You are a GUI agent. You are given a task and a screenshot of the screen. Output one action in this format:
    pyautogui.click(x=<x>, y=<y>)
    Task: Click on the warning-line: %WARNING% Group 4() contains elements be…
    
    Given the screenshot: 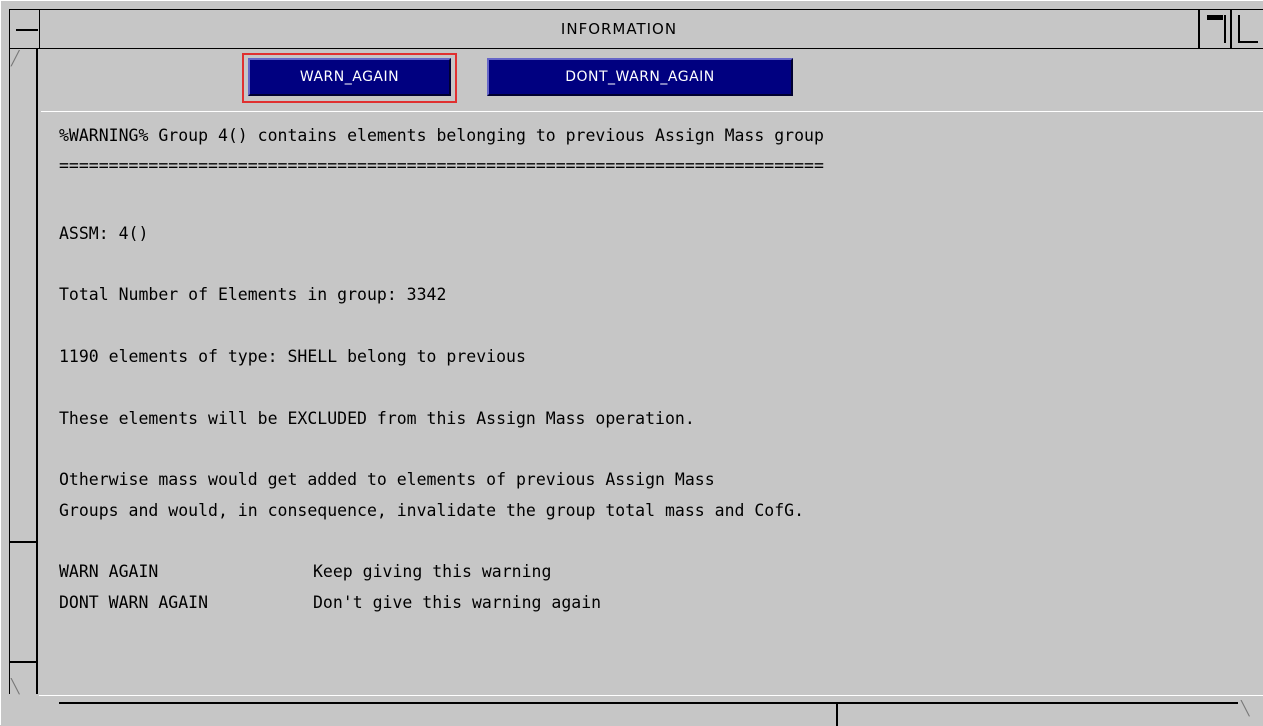 What is the action you would take?
    pyautogui.click(x=441, y=135)
    